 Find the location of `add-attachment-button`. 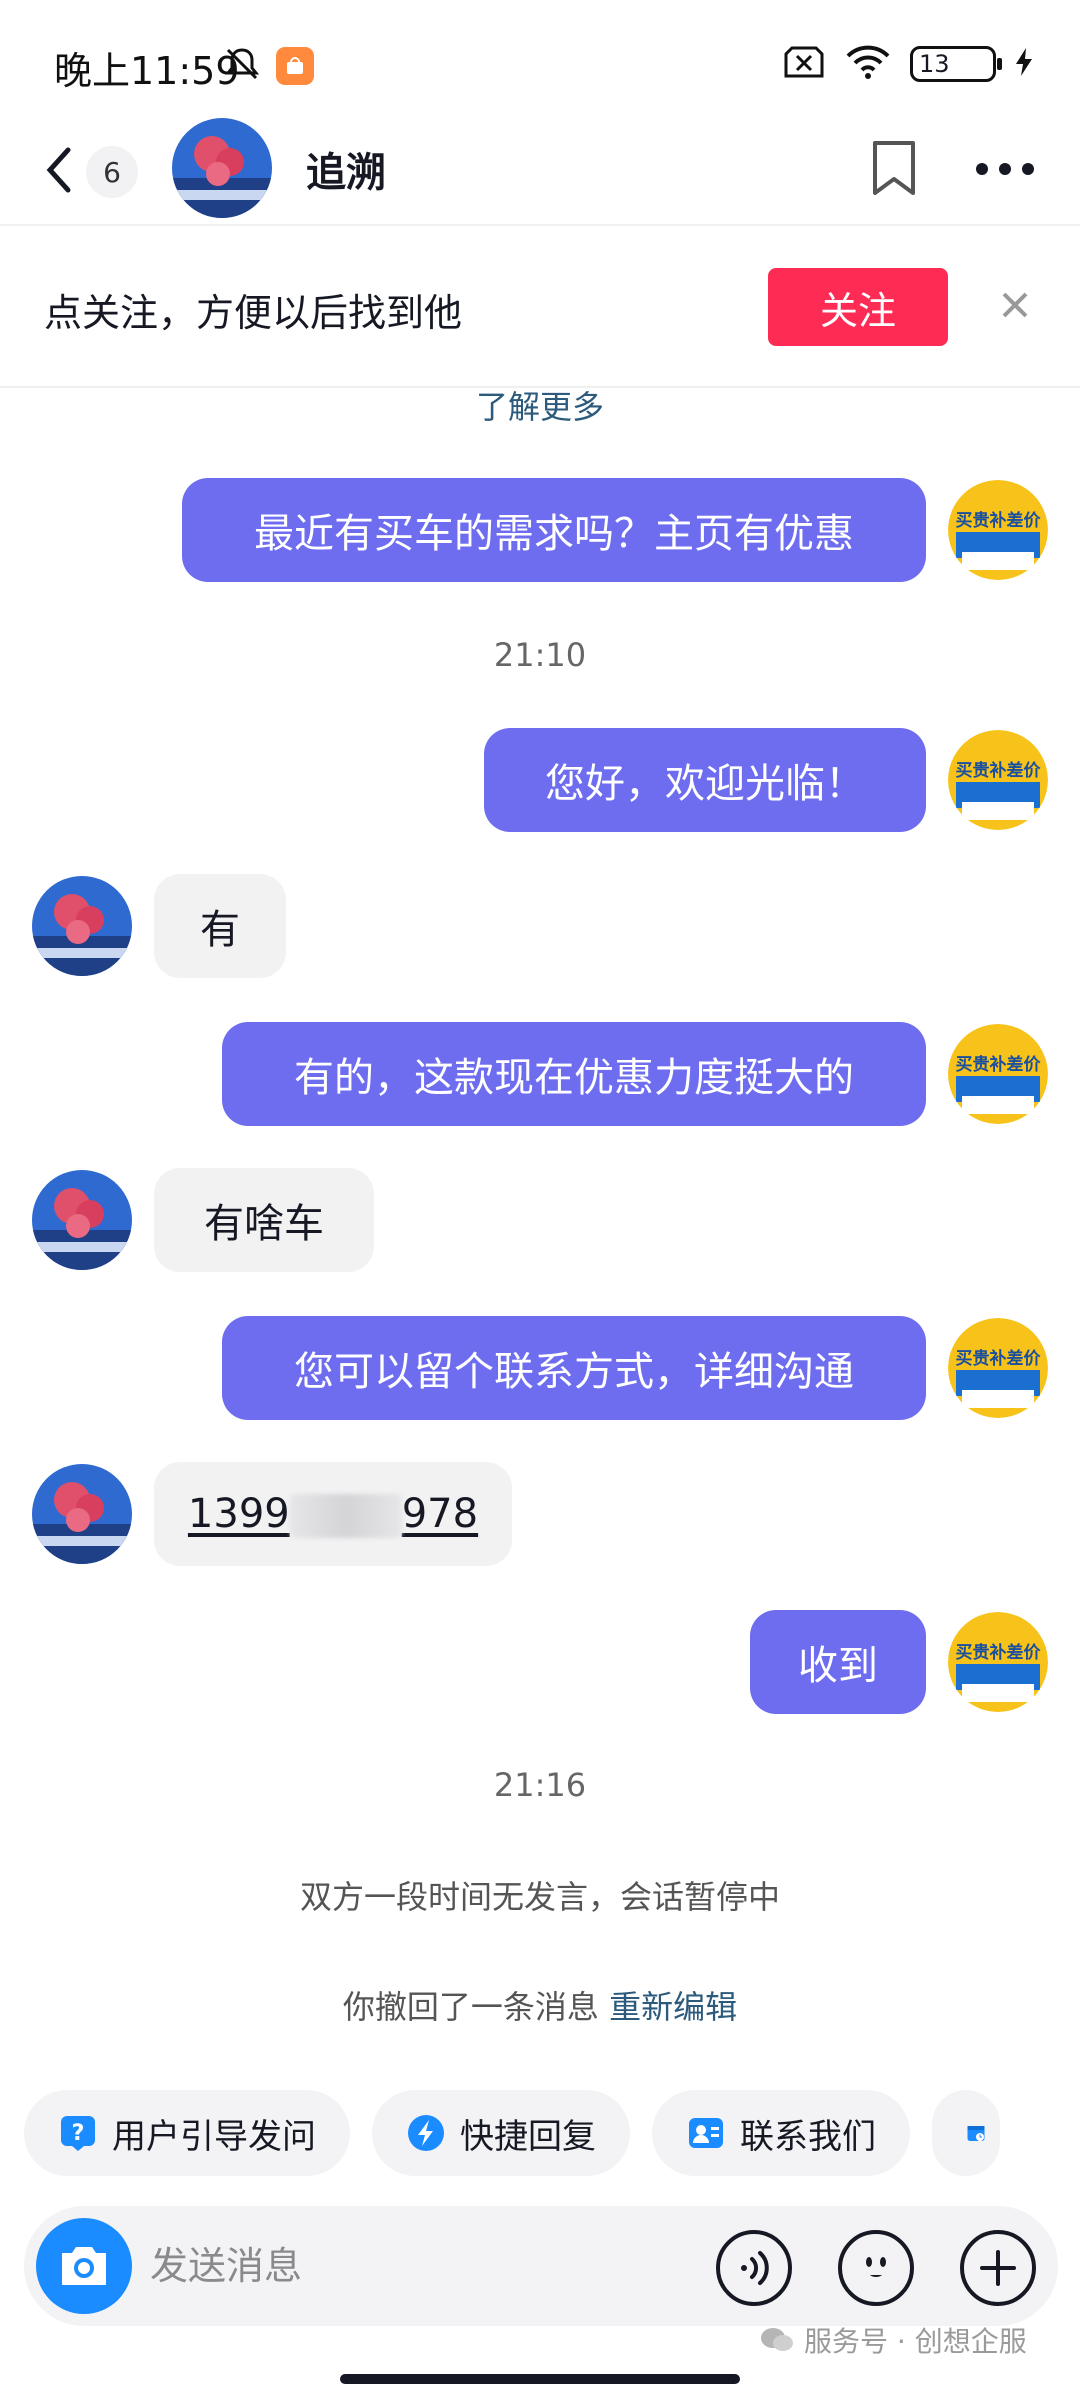

add-attachment-button is located at coordinates (998, 2268).